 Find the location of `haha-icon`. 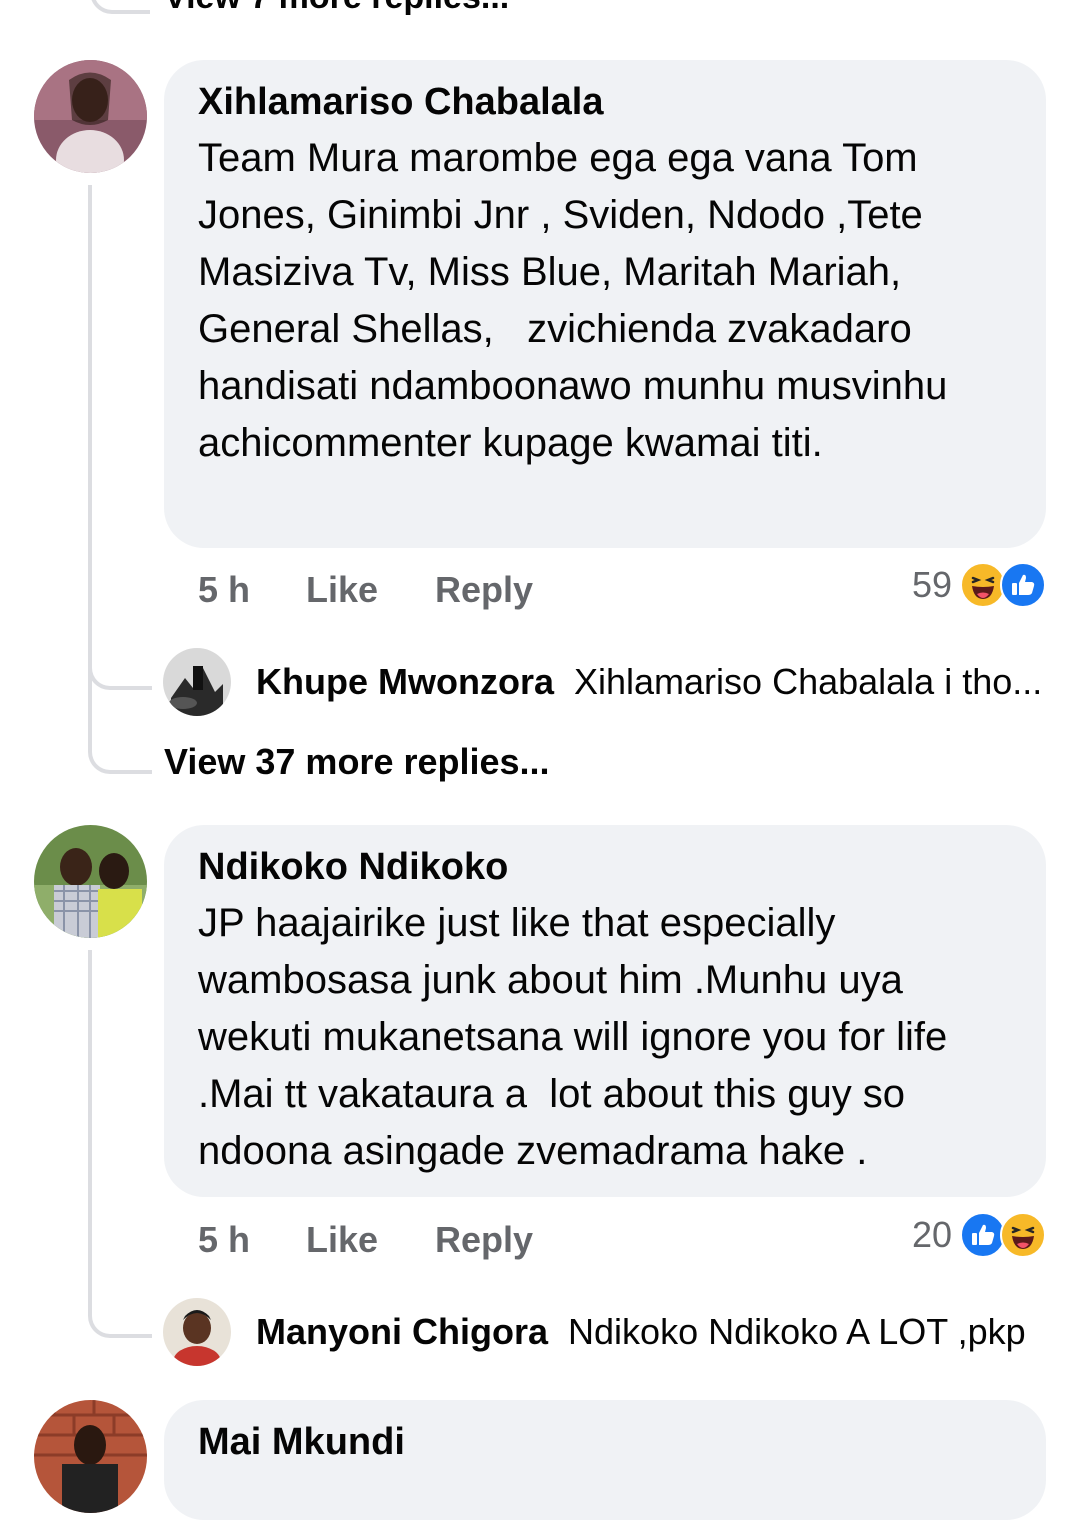

haha-icon is located at coordinates (1023, 1235).